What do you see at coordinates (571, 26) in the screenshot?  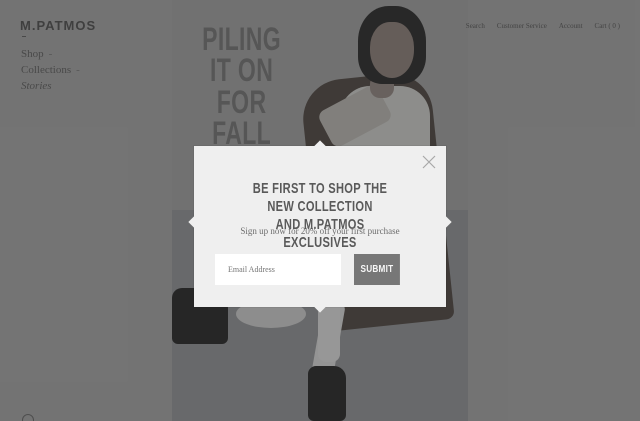 I see `top-nav-account: Account` at bounding box center [571, 26].